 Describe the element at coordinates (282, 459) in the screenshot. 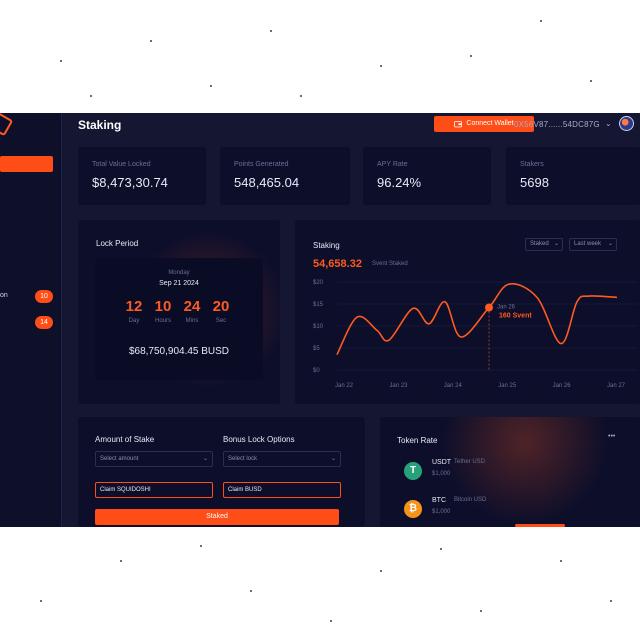

I see `lock-select: Select lock ⌄` at that location.